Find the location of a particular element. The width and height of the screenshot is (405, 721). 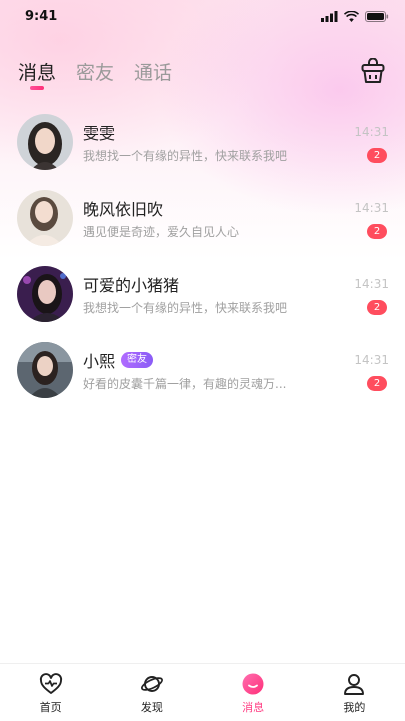

contact-name: 雯雯 is located at coordinates (99, 132).